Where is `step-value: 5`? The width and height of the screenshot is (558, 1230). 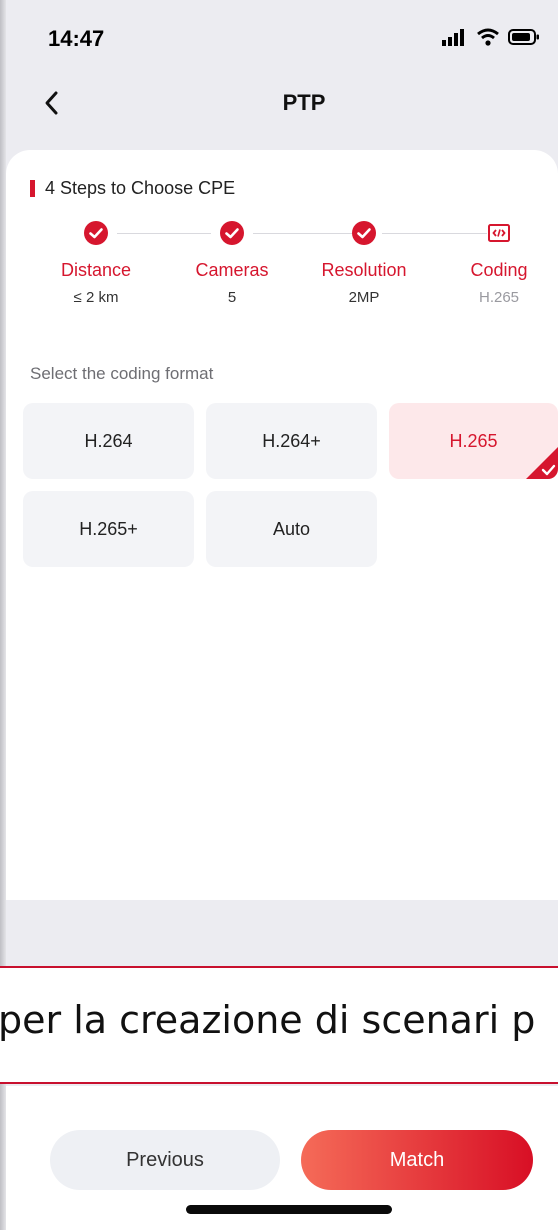 step-value: 5 is located at coordinates (232, 297).